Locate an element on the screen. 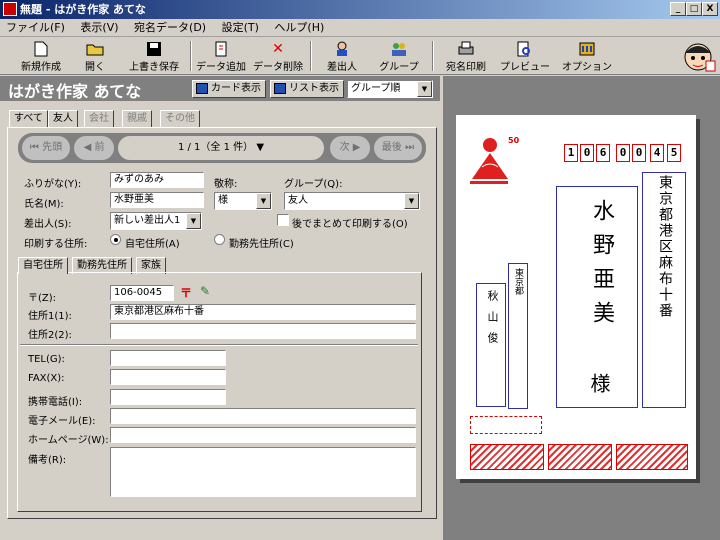 This screenshot has width=720, height=540. recipient-name: 水野亜美 is located at coordinates (601, 267).